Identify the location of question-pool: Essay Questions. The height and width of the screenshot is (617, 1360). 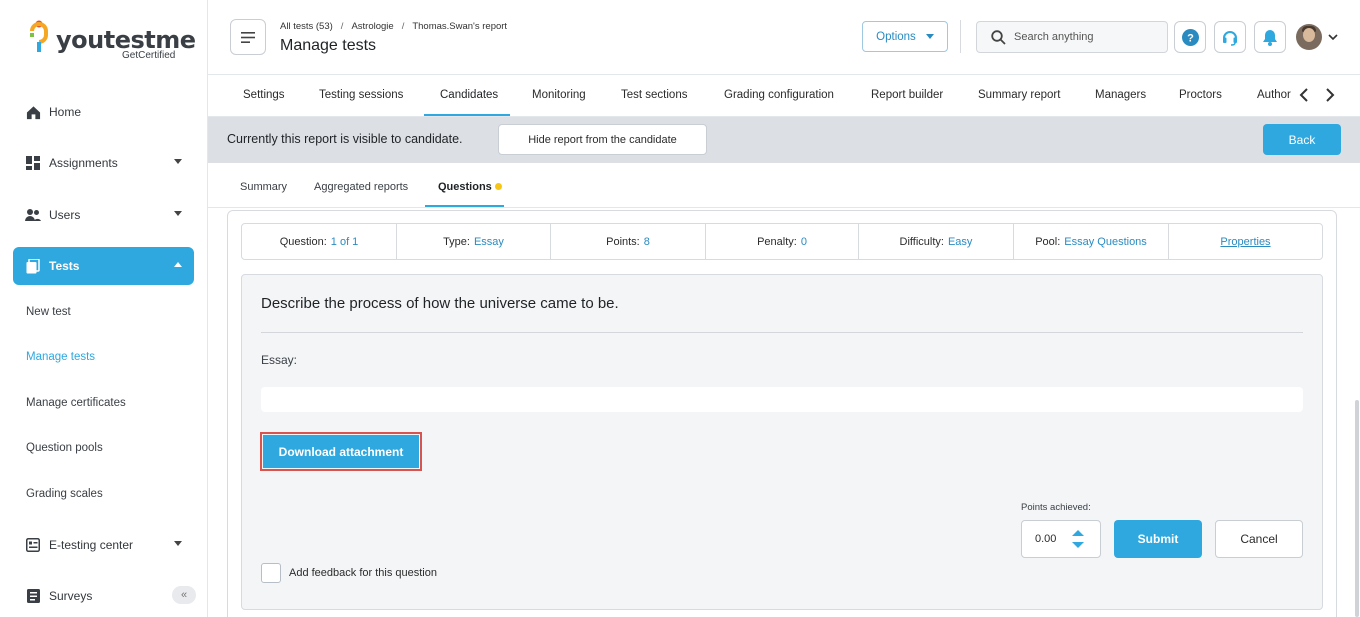
(1105, 241).